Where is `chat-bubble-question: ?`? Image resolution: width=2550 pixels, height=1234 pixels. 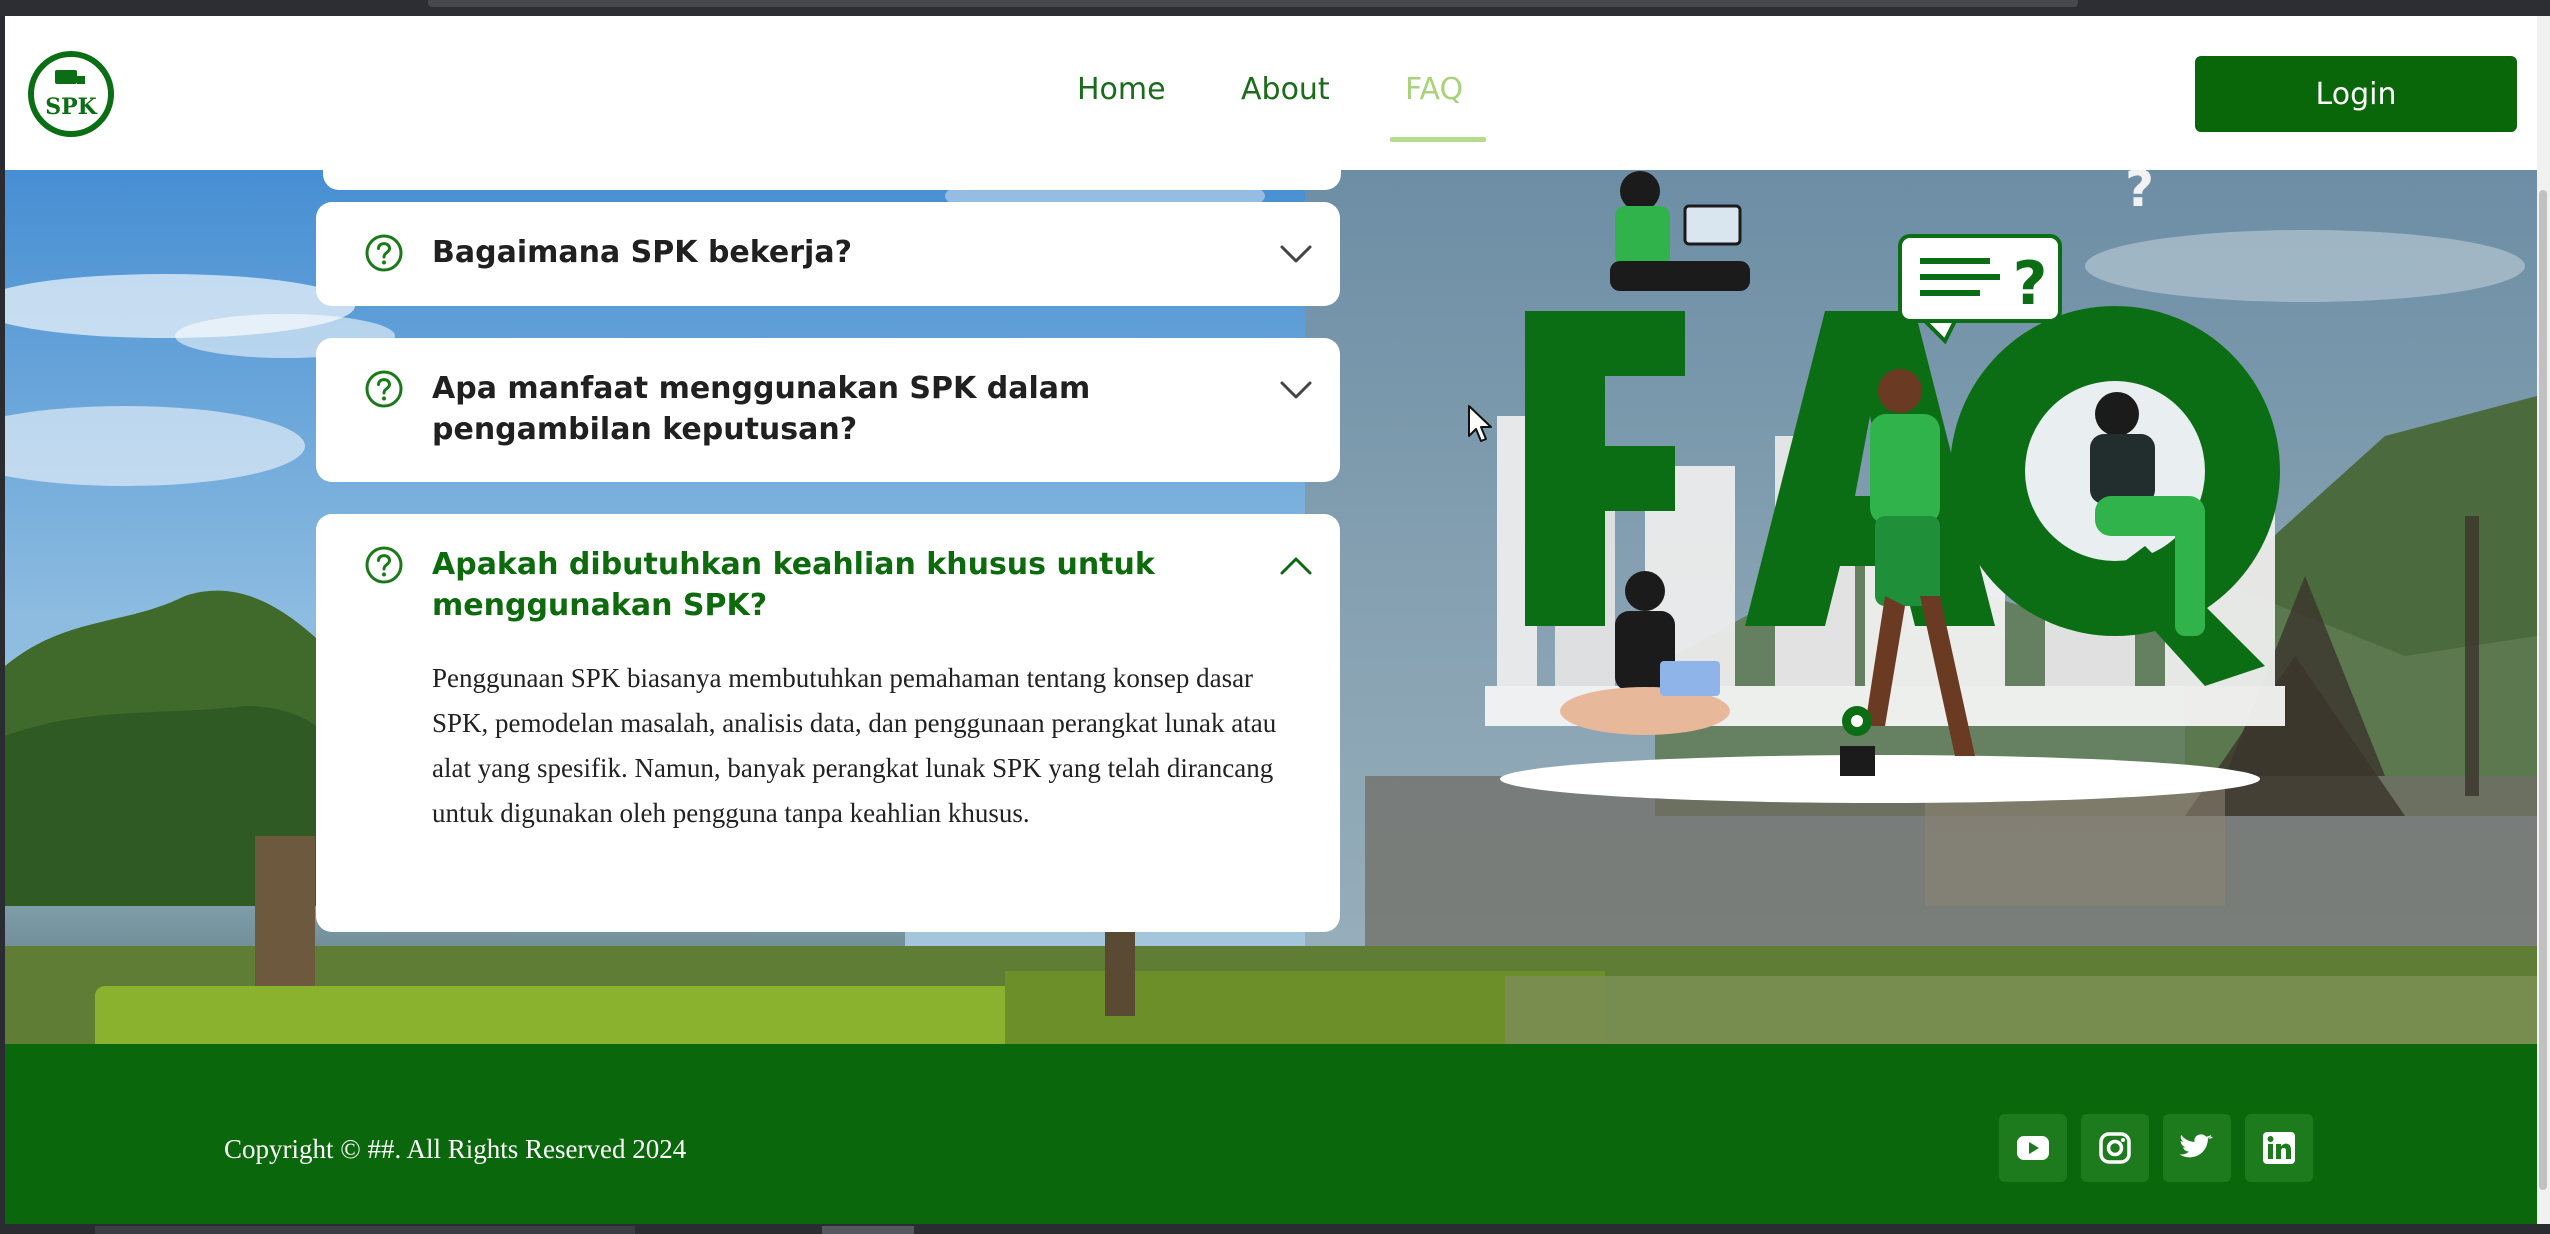 chat-bubble-question: ? is located at coordinates (1980, 289).